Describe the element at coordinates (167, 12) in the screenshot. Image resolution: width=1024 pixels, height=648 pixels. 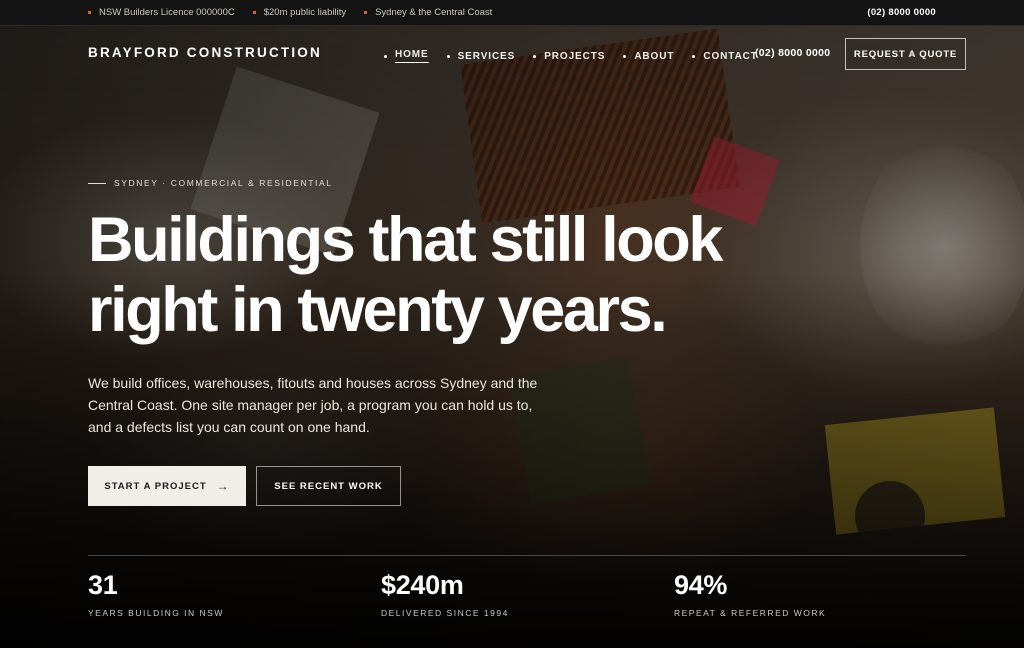
I see `licence-text: NSW Builders Licence 000000C` at that location.